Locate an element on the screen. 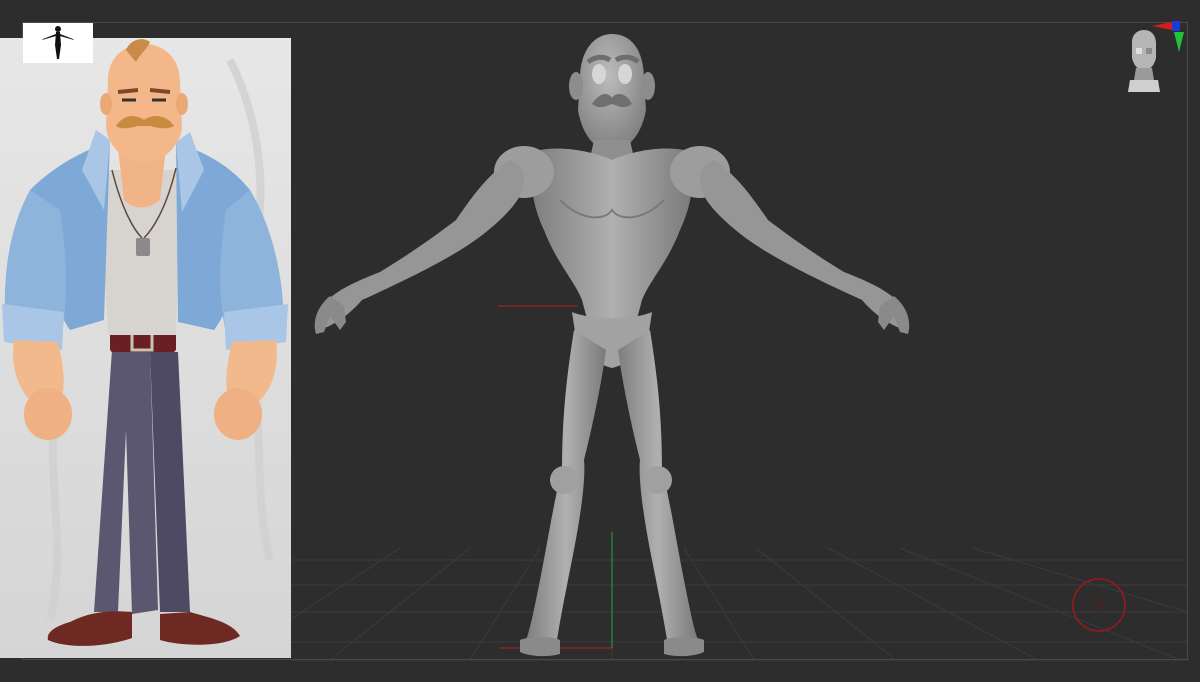  t-pose-figure-icon is located at coordinates (58, 42).